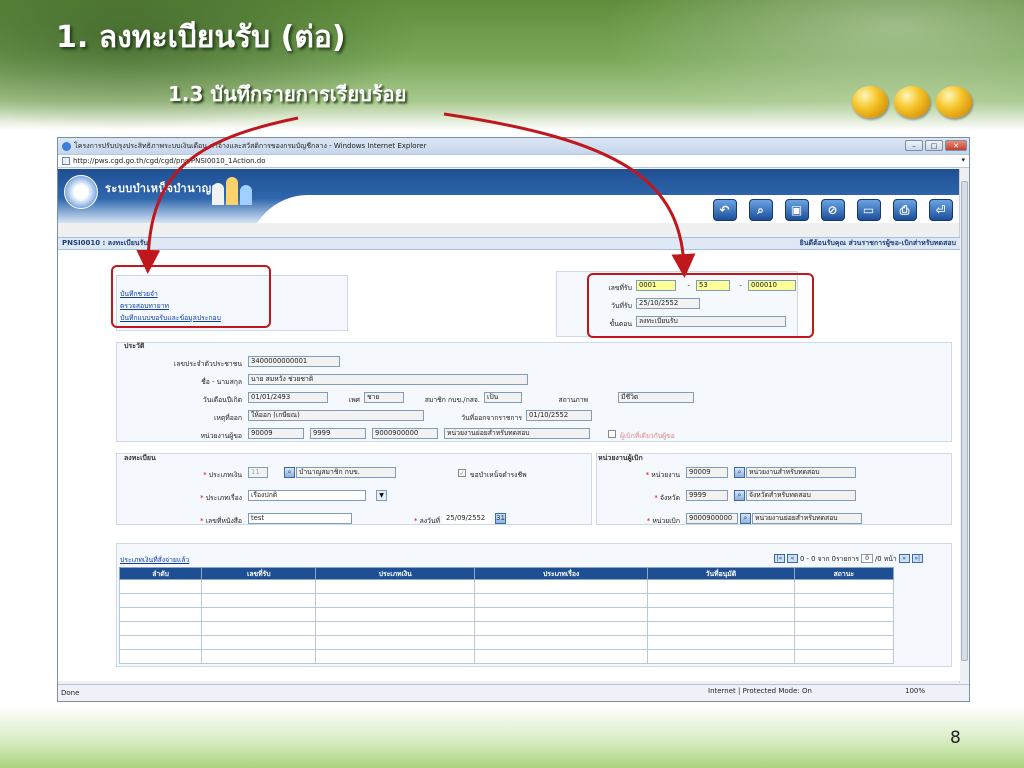  Describe the element at coordinates (868, 210) in the screenshot. I see `toolbar-button-delete: ▭ลบข้อมูล` at that location.